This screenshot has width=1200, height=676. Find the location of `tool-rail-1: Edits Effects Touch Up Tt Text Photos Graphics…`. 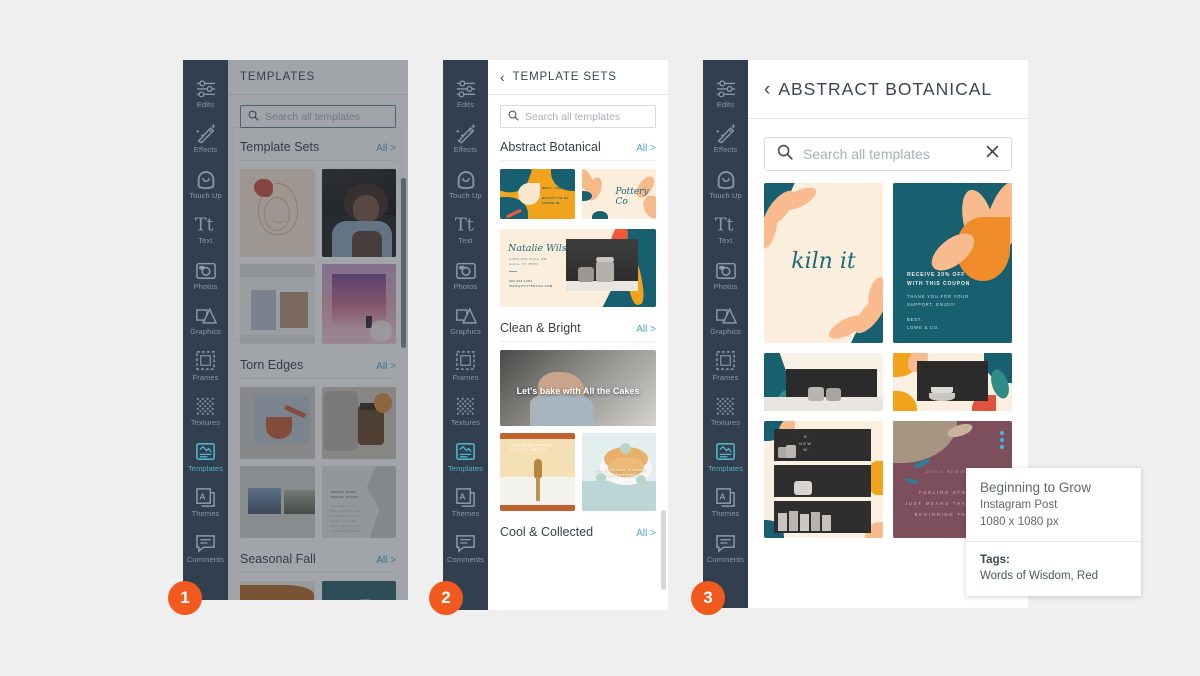

tool-rail-1: Edits Effects Touch Up Tt Text Photos Graphics… is located at coordinates (205, 330).